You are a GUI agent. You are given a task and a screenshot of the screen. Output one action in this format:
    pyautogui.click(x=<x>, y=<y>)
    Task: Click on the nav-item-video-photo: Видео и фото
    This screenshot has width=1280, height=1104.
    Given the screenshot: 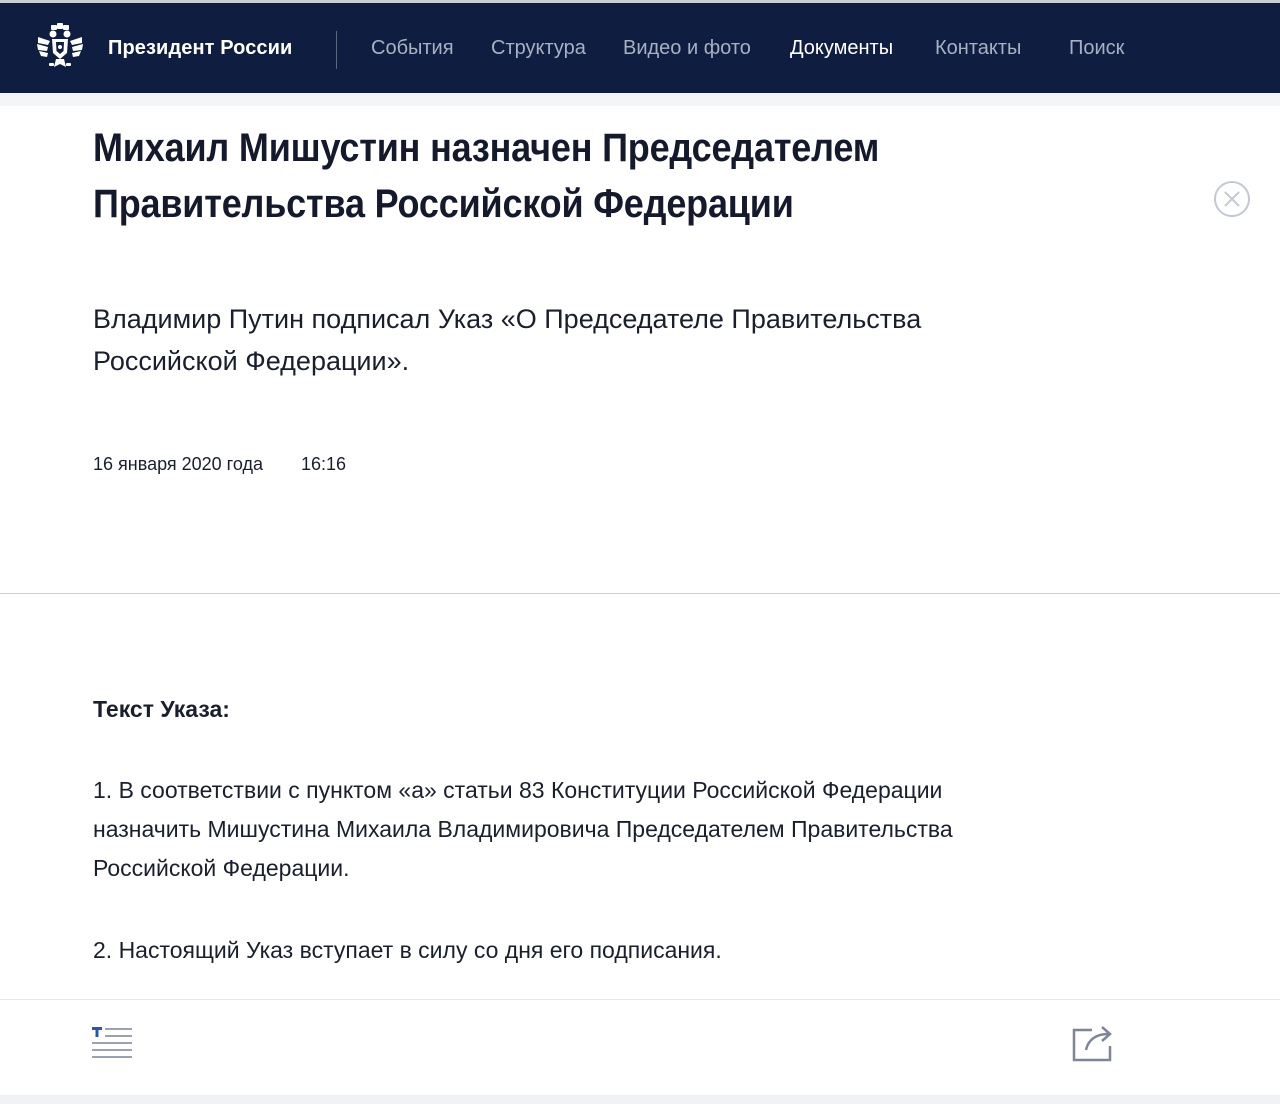 What is the action you would take?
    pyautogui.click(x=687, y=48)
    